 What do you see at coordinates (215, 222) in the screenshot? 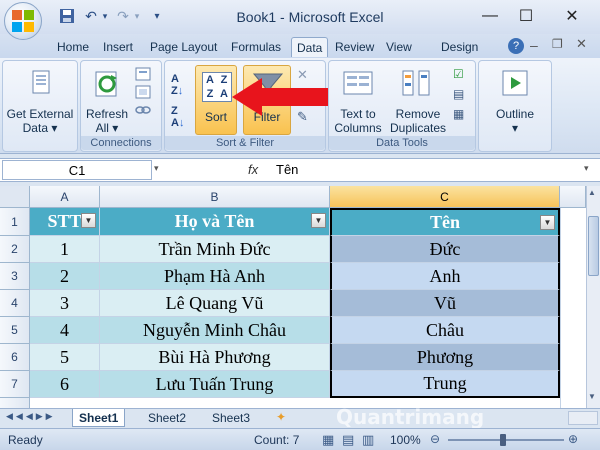
I see `table-header-cell: Họ và Tên ▼` at bounding box center [215, 222].